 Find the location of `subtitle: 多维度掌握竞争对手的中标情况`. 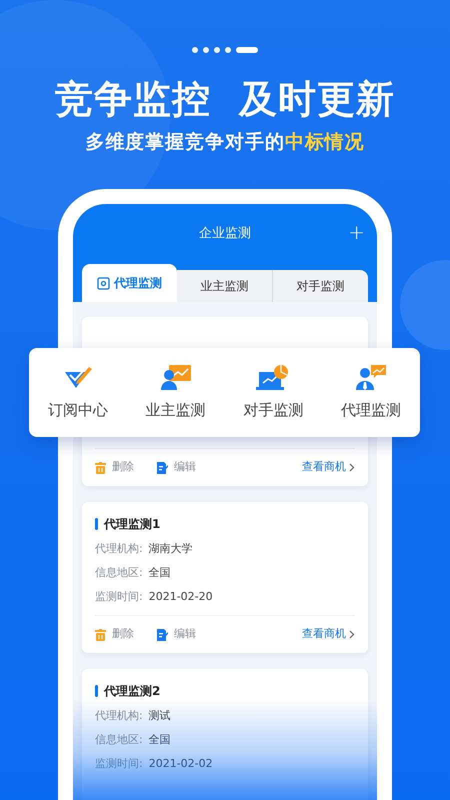

subtitle: 多维度掌握竞争对手的中标情况 is located at coordinates (225, 142).